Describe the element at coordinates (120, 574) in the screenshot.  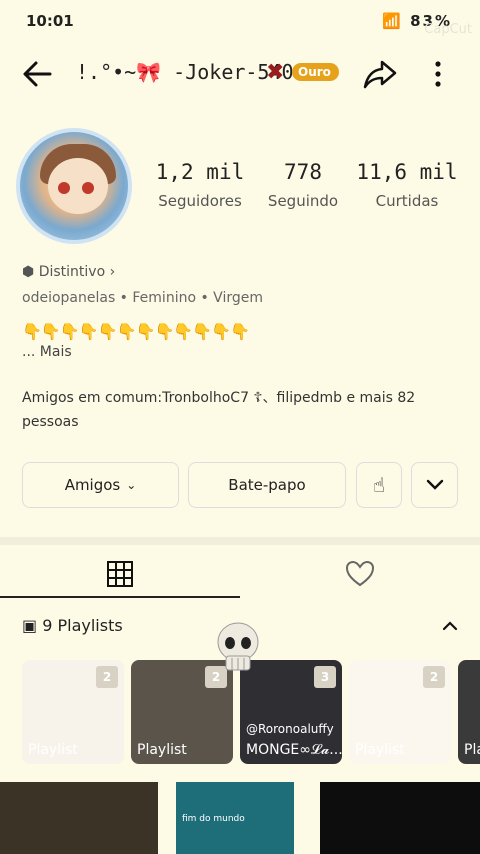
I see `grid-icon` at that location.